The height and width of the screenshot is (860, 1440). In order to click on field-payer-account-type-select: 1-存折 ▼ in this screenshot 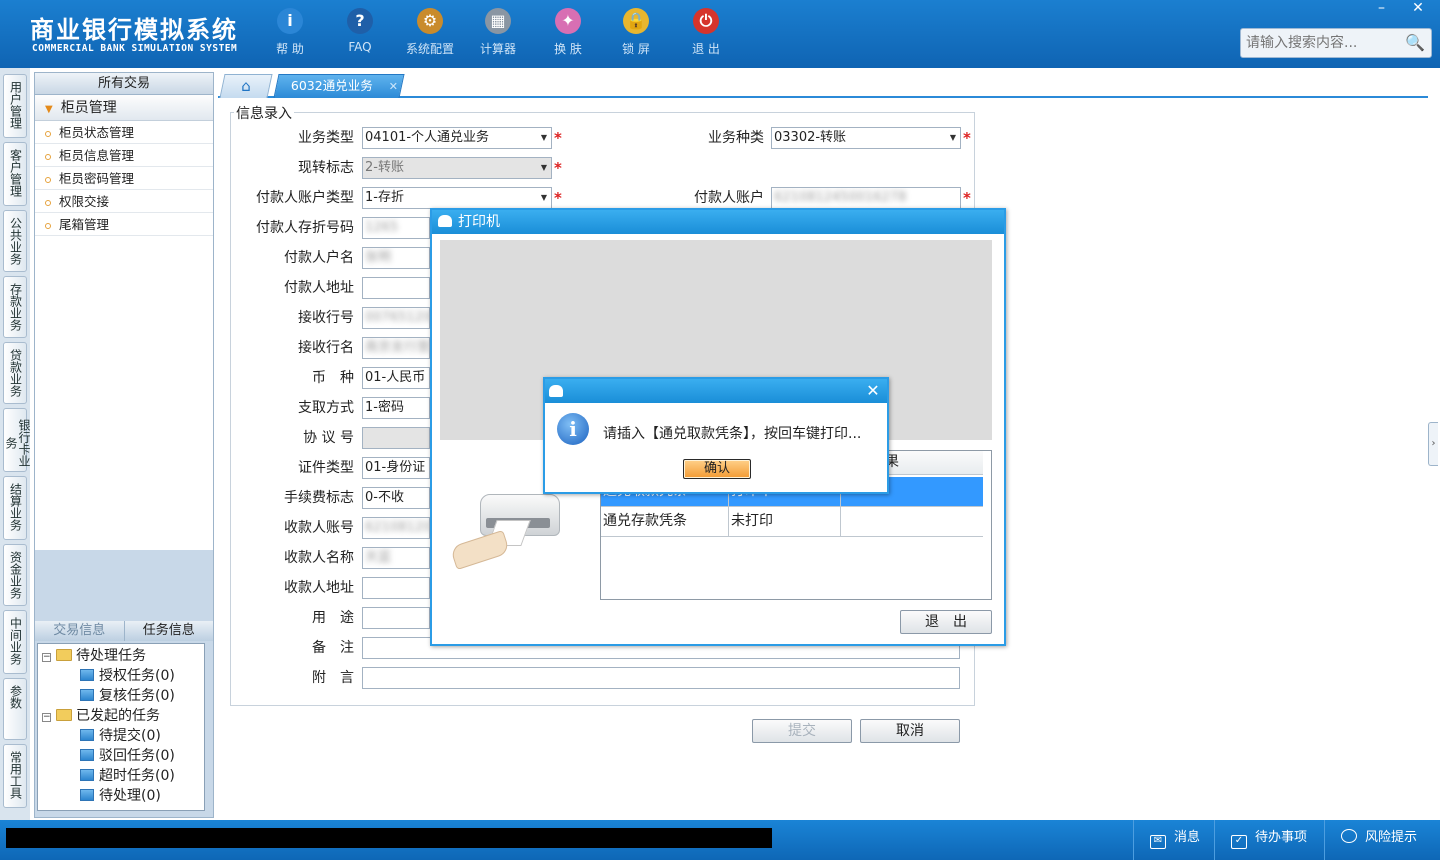, I will do `click(457, 198)`.